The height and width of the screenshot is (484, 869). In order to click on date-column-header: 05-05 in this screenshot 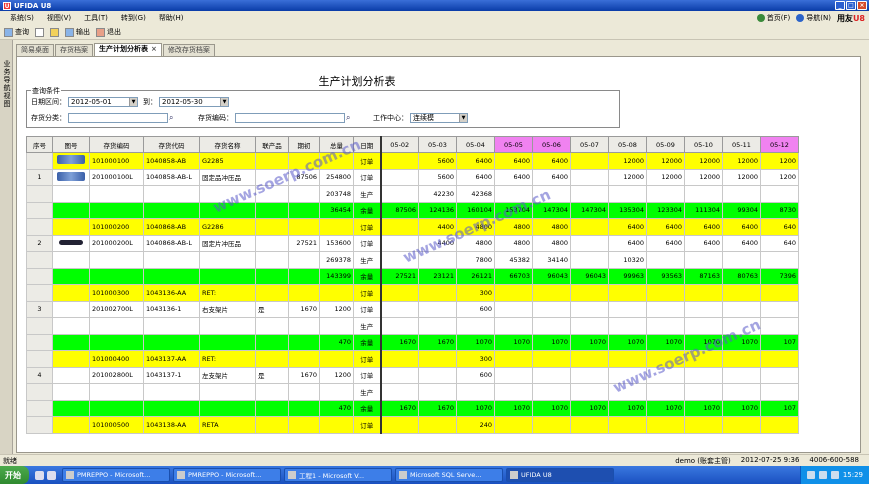, I will do `click(513, 144)`.